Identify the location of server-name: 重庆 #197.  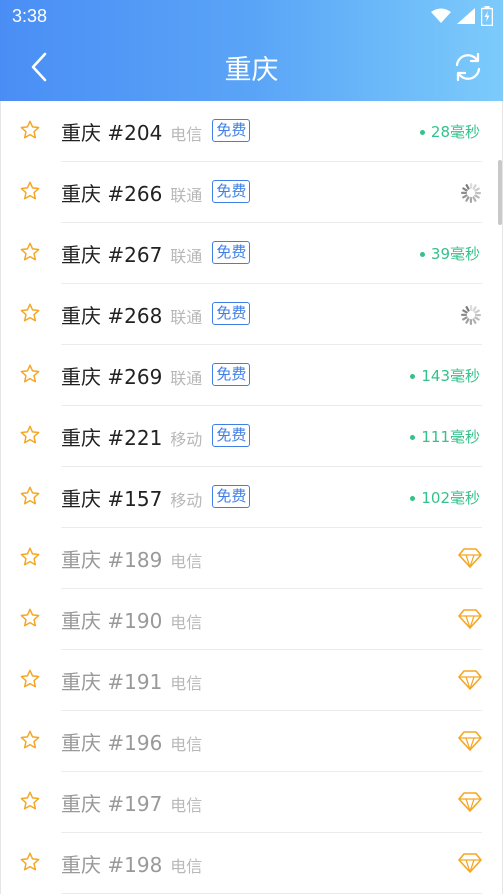
(112, 804).